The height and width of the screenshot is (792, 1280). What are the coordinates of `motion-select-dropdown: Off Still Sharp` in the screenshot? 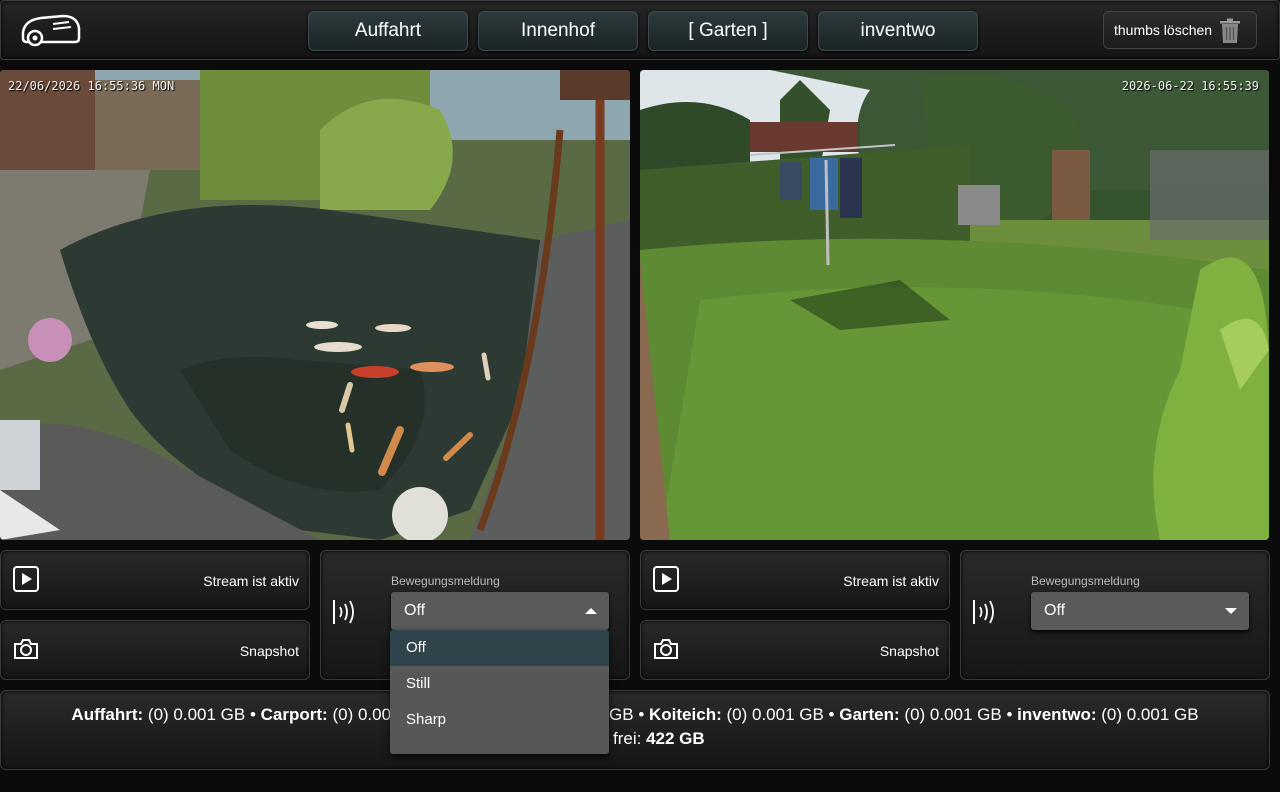 It's located at (499, 692).